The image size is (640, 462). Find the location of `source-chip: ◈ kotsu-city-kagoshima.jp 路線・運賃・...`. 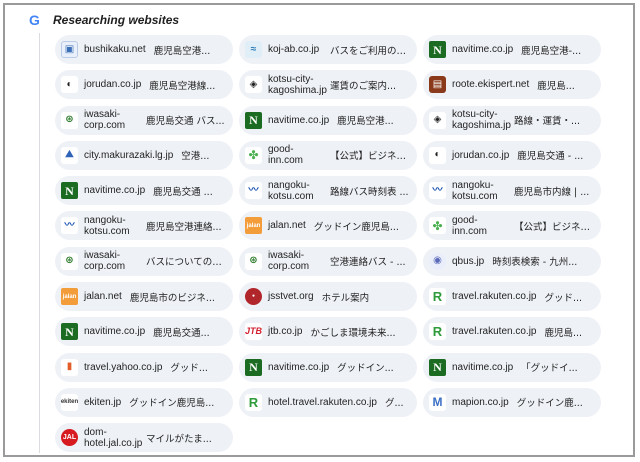

source-chip: ◈ kotsu-city-kagoshima.jp 路線・運賃・... is located at coordinates (512, 120).